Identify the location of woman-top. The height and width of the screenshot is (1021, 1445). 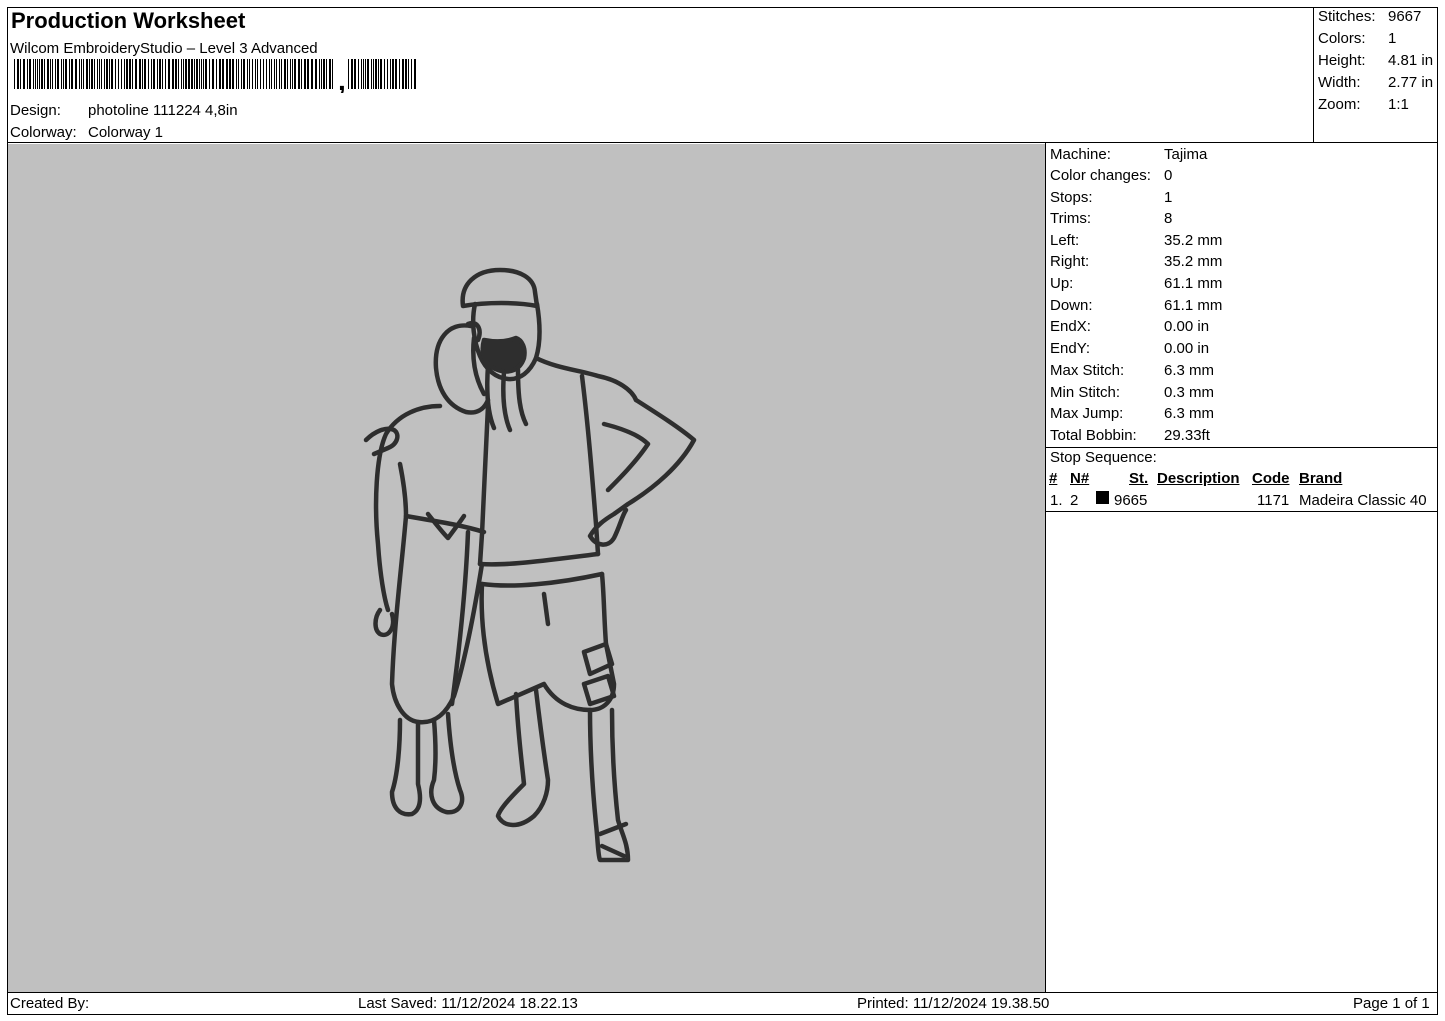
(442, 498).